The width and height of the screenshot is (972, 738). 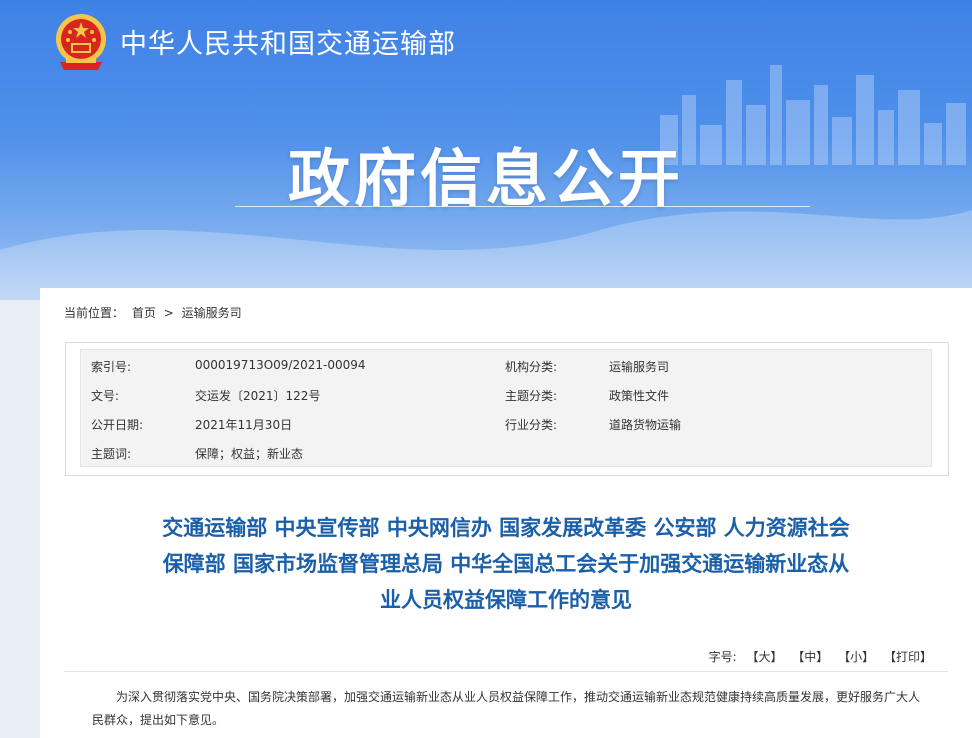 What do you see at coordinates (105, 396) in the screenshot?
I see `docno-label: 文号:` at bounding box center [105, 396].